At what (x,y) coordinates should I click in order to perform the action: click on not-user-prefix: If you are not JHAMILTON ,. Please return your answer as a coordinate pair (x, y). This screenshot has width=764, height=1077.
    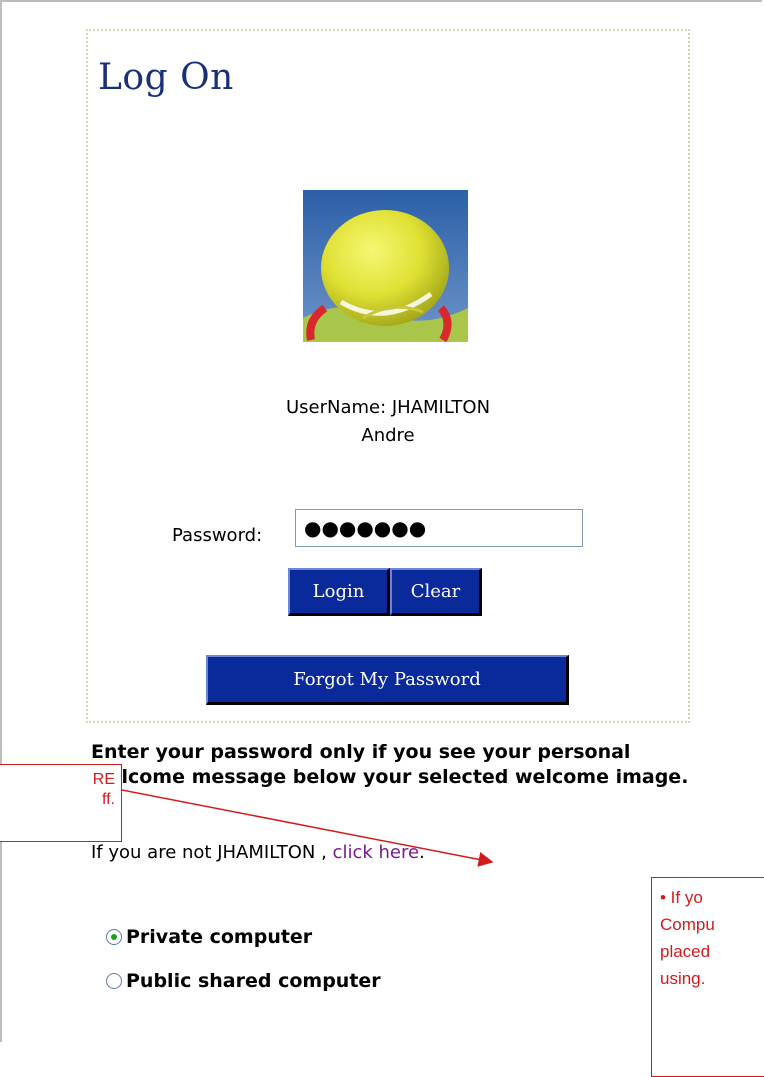
    Looking at the image, I should click on (212, 852).